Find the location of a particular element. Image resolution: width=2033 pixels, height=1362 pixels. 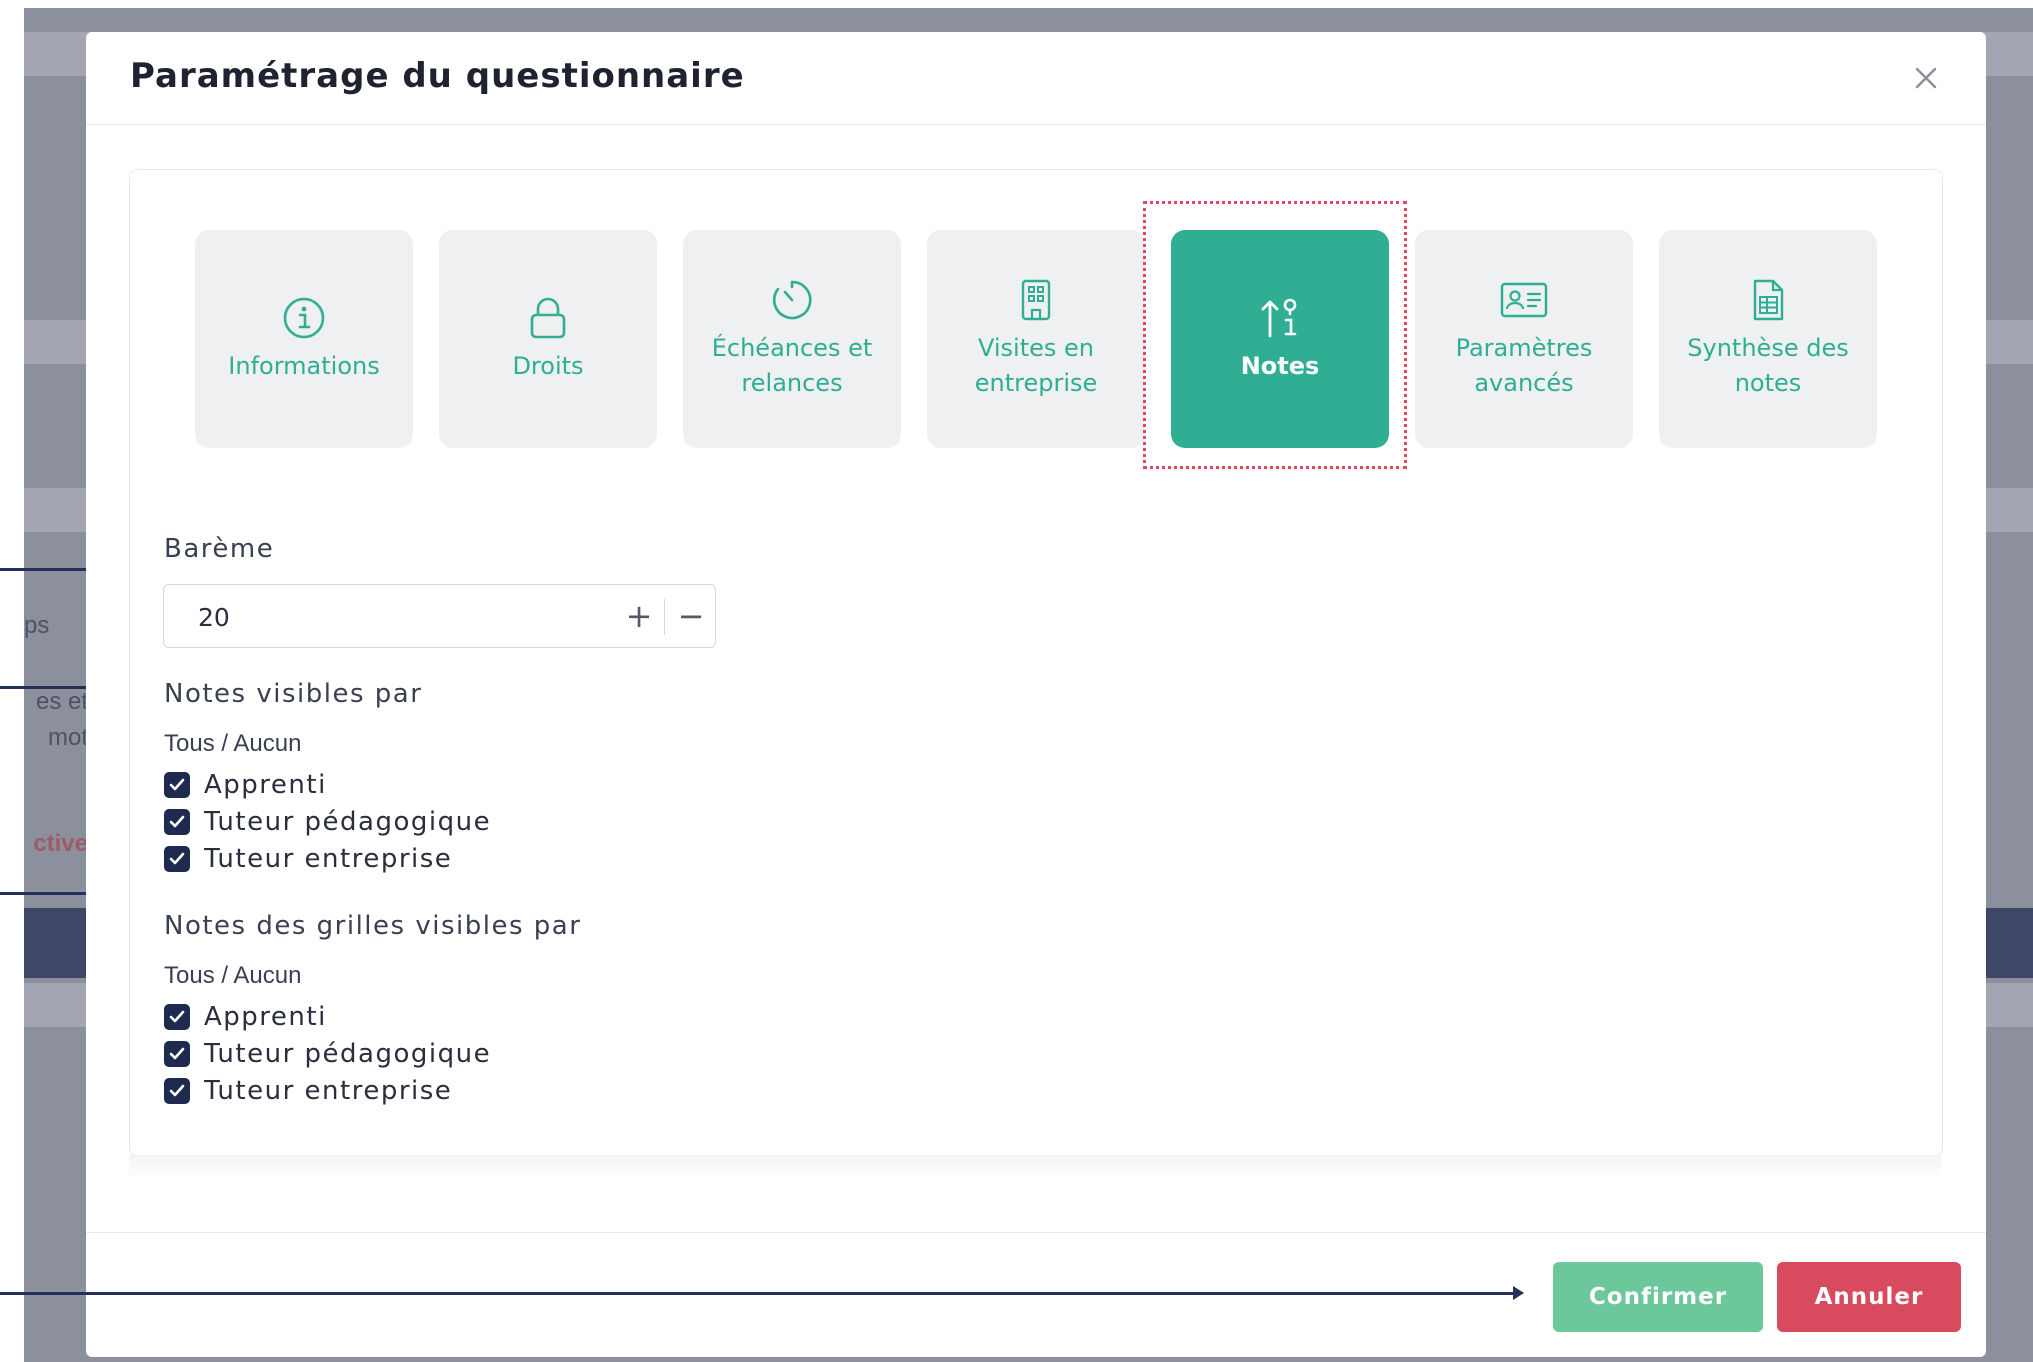

tab-label: Paramètres is located at coordinates (1524, 348).